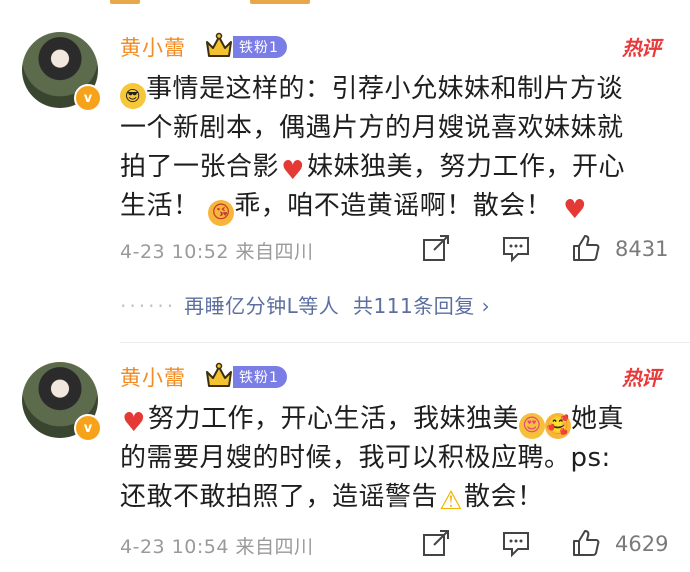 The height and width of the screenshot is (572, 690). Describe the element at coordinates (372, 128) in the screenshot. I see `text-line: 一个新剧本，偶遇片方的月嫂说喜欢妹妹就` at that location.